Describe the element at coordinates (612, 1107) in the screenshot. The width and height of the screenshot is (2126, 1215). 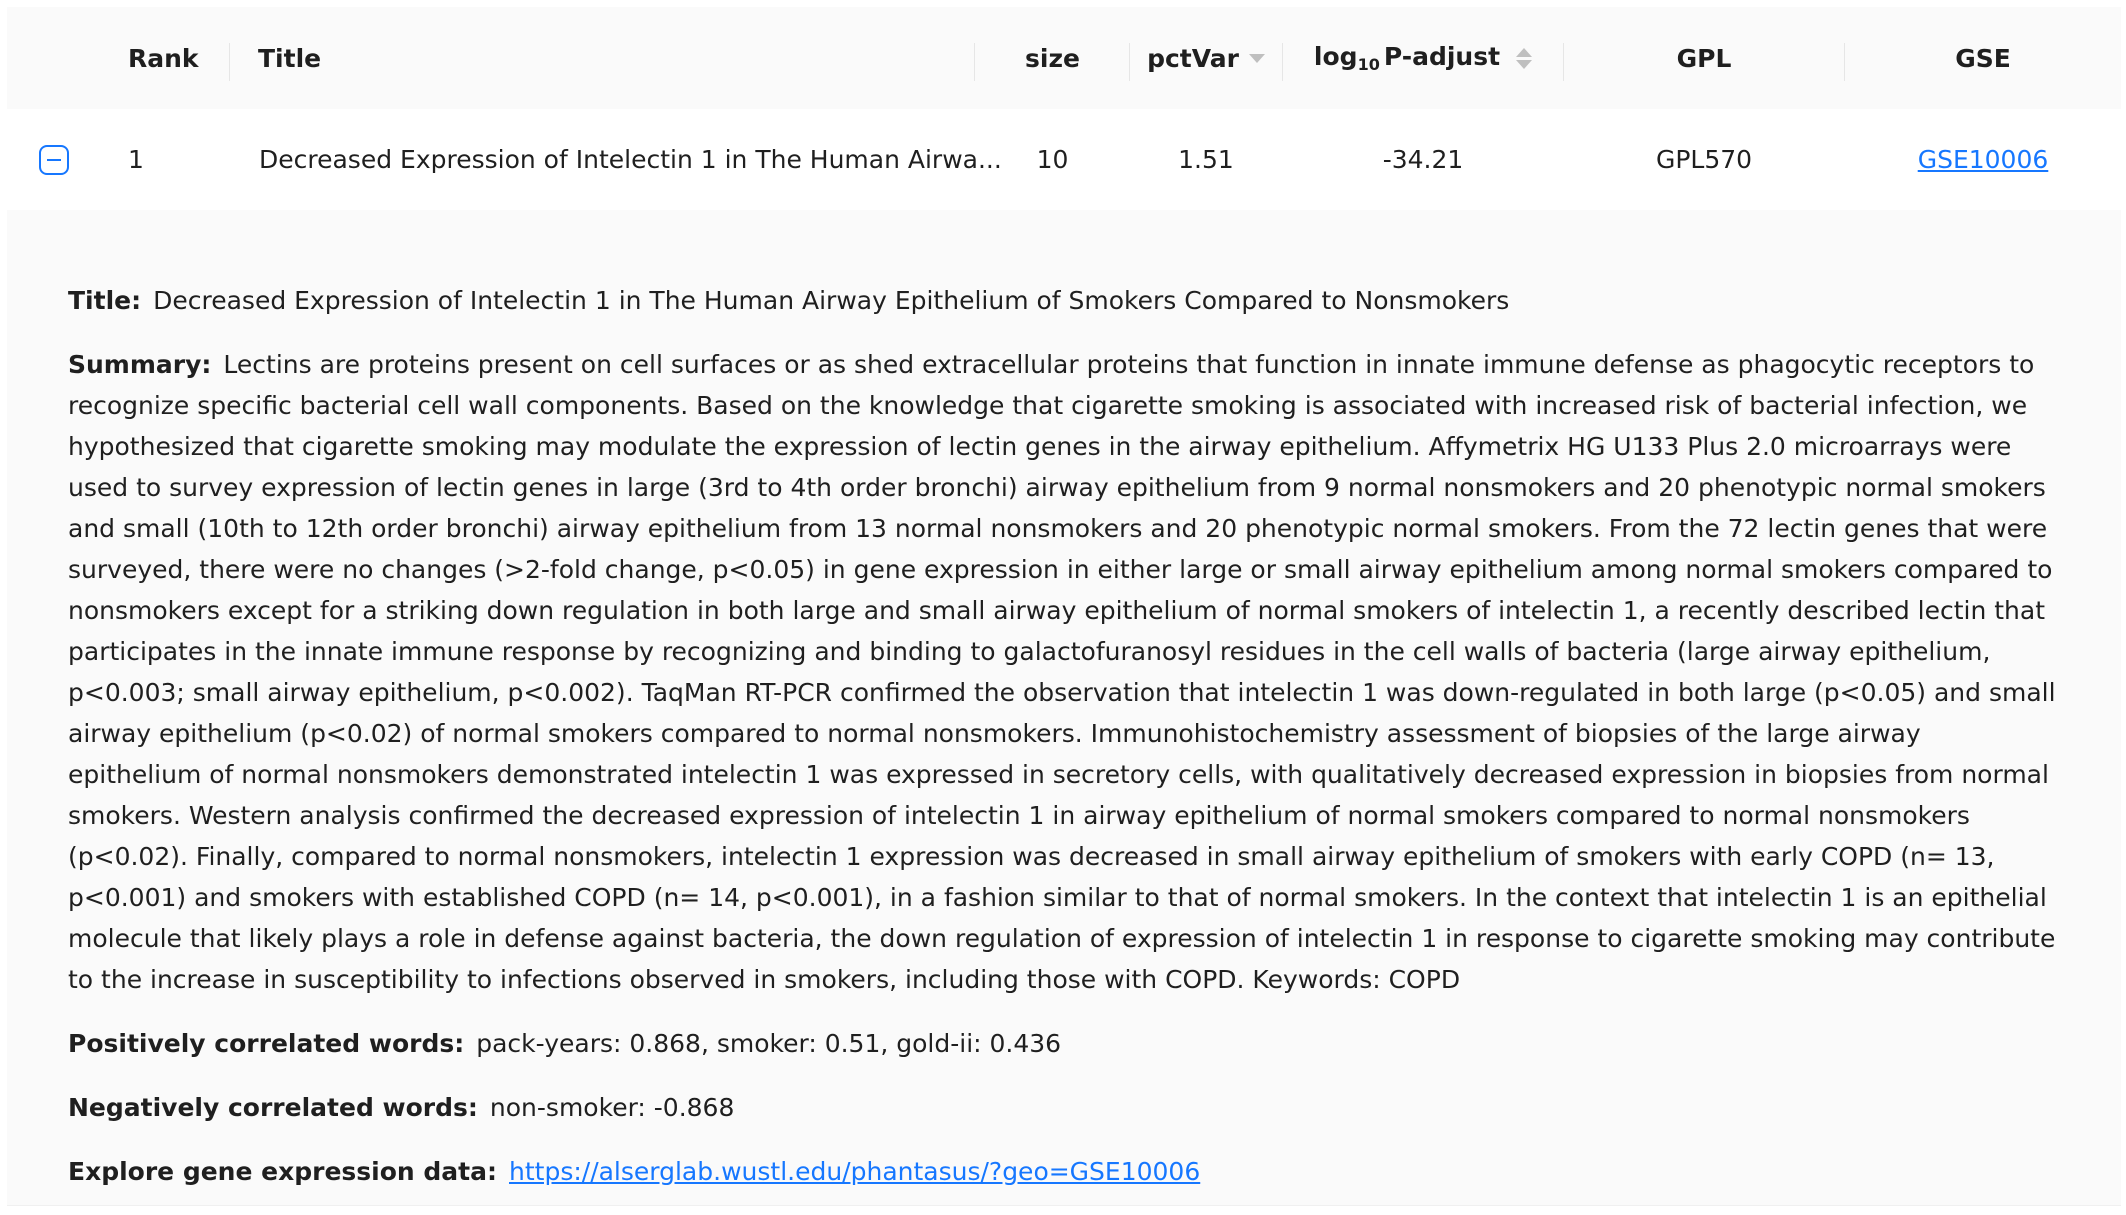
I see `detail-negative-value: non-smoker: -0.868` at that location.